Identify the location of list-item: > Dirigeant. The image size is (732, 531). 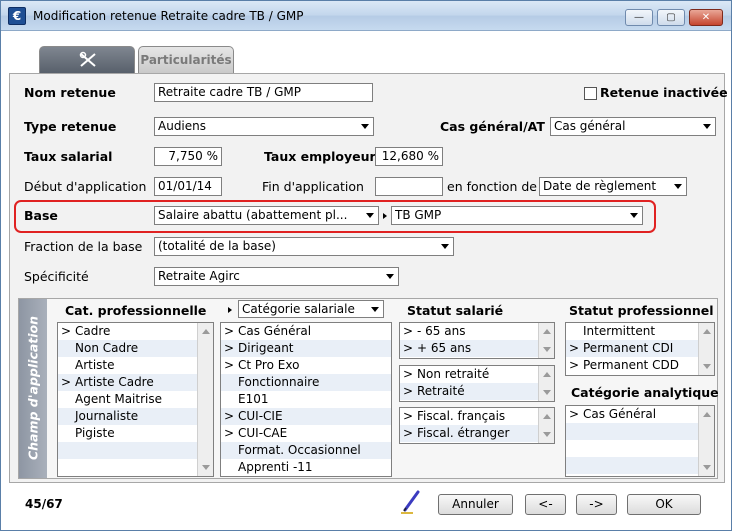
(306, 348).